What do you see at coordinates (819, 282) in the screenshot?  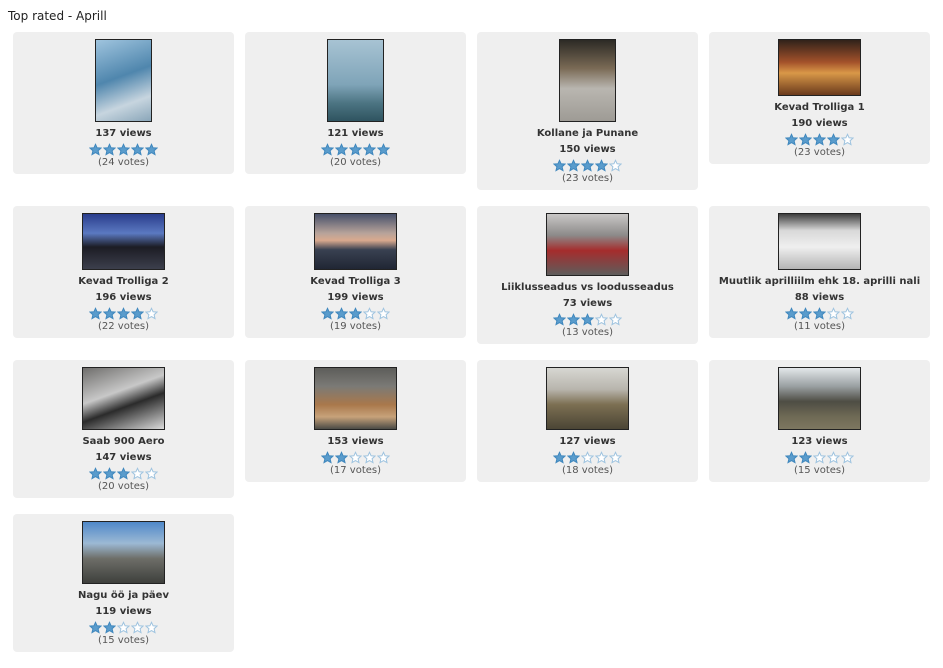 I see `thumbnail-caption: Muutlik aprilliilm ehk 18. aprilli nali` at bounding box center [819, 282].